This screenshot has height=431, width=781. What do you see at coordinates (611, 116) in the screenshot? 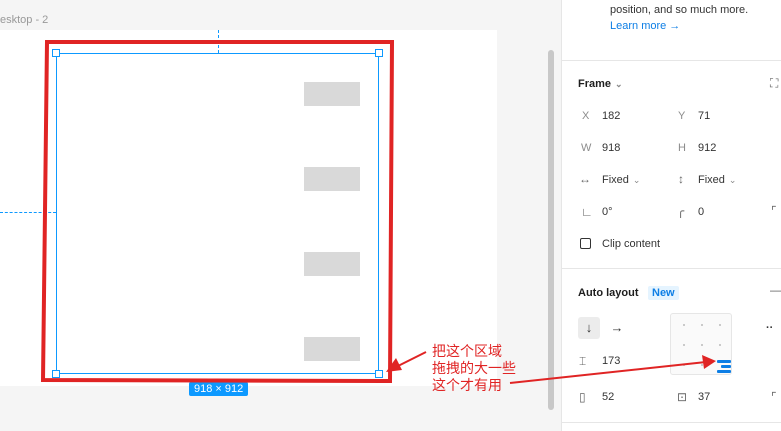
I see `x-input: 182` at bounding box center [611, 116].